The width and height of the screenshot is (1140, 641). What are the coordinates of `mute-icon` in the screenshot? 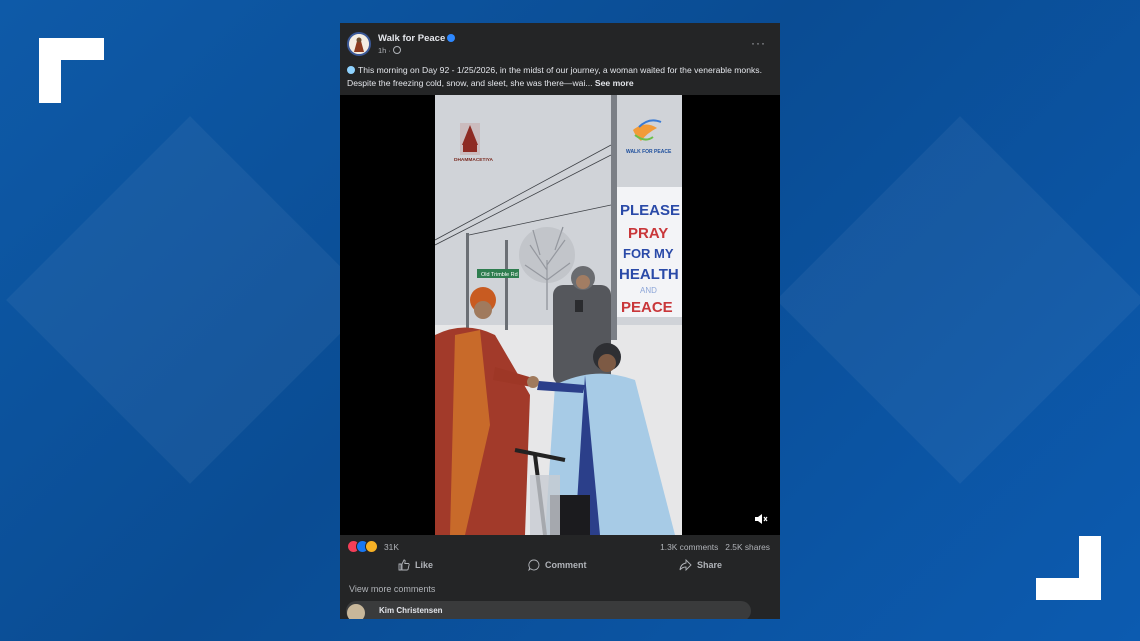 It's located at (761, 519).